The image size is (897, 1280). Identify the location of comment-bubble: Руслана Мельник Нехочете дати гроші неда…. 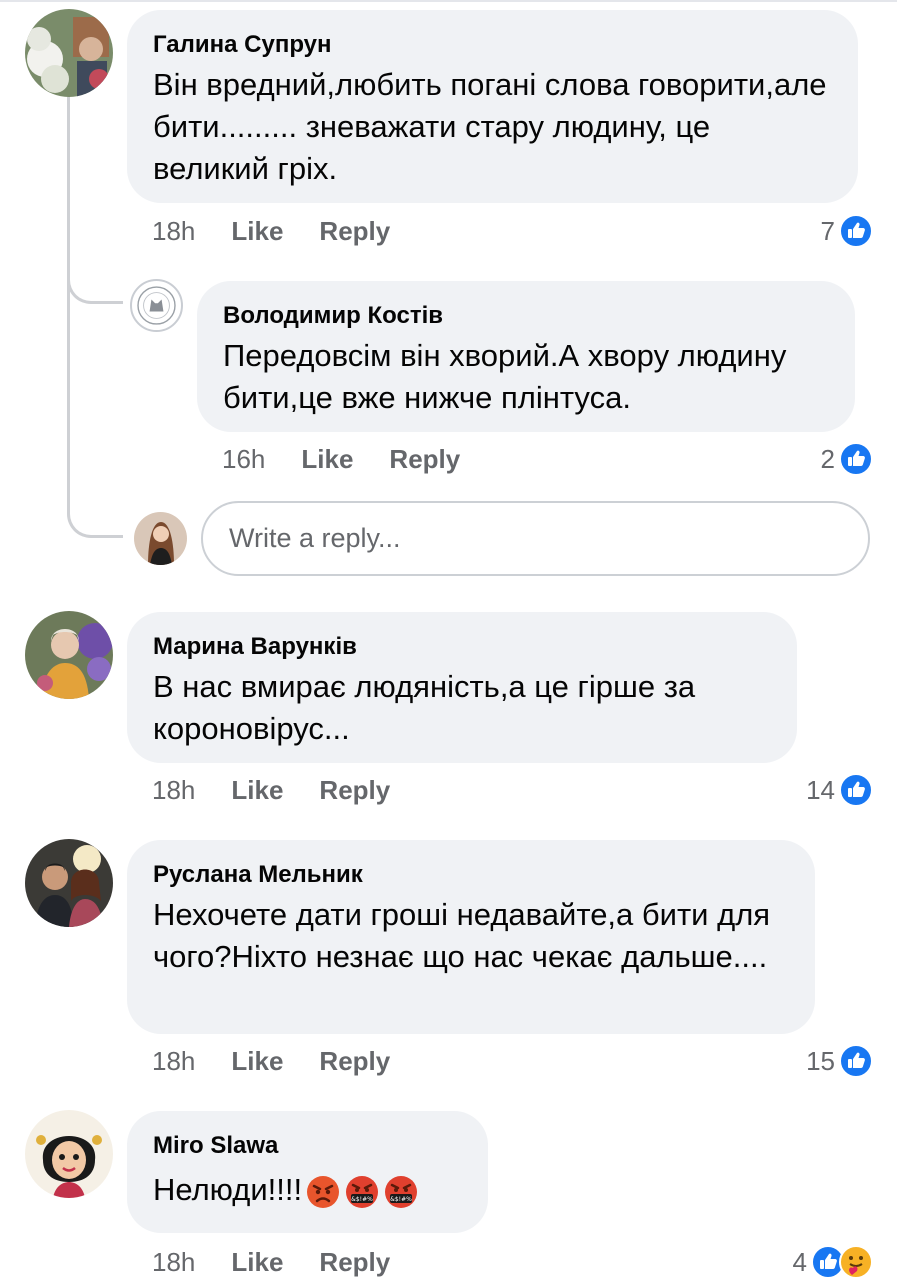
(471, 937).